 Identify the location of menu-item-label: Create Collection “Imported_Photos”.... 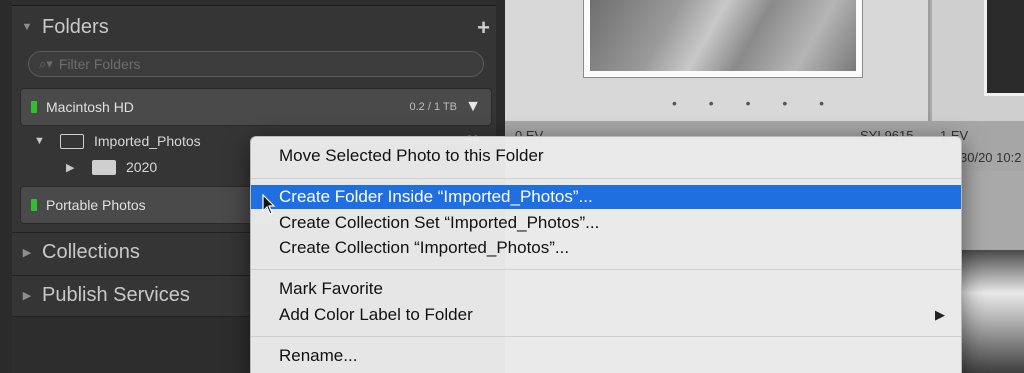
(424, 247).